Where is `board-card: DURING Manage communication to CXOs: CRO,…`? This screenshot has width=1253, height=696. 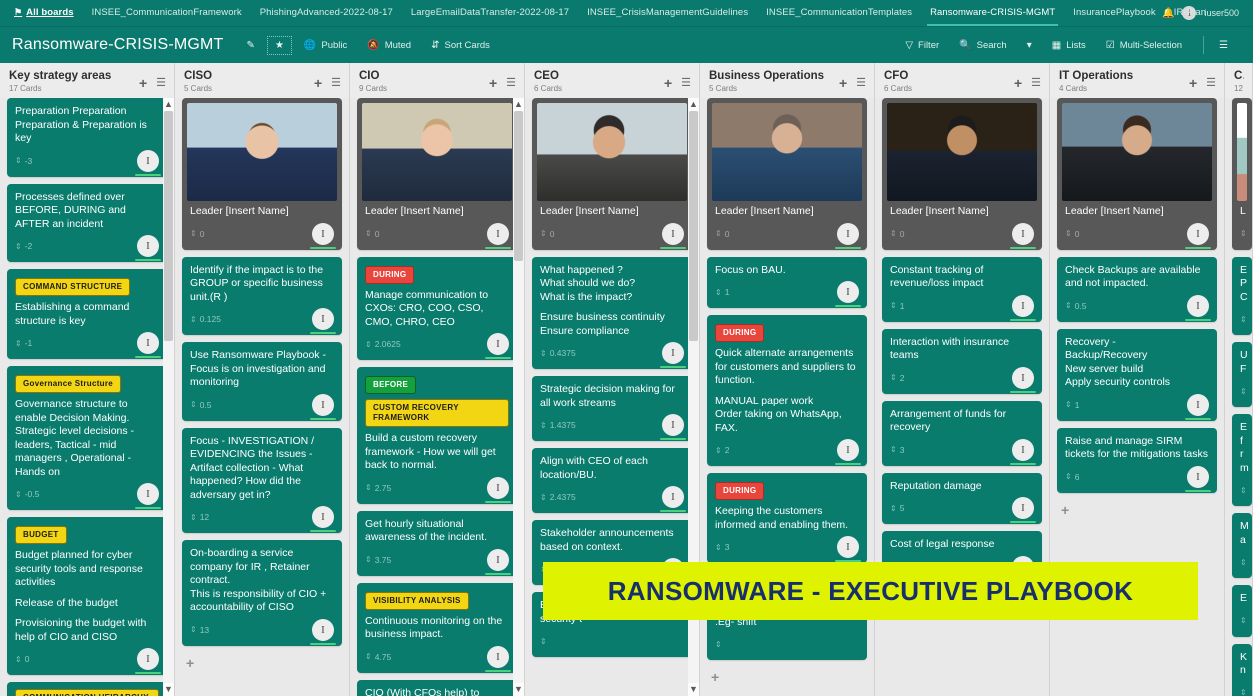
board-card: DURING Manage communication to CXOs: CRO,… is located at coordinates (437, 308).